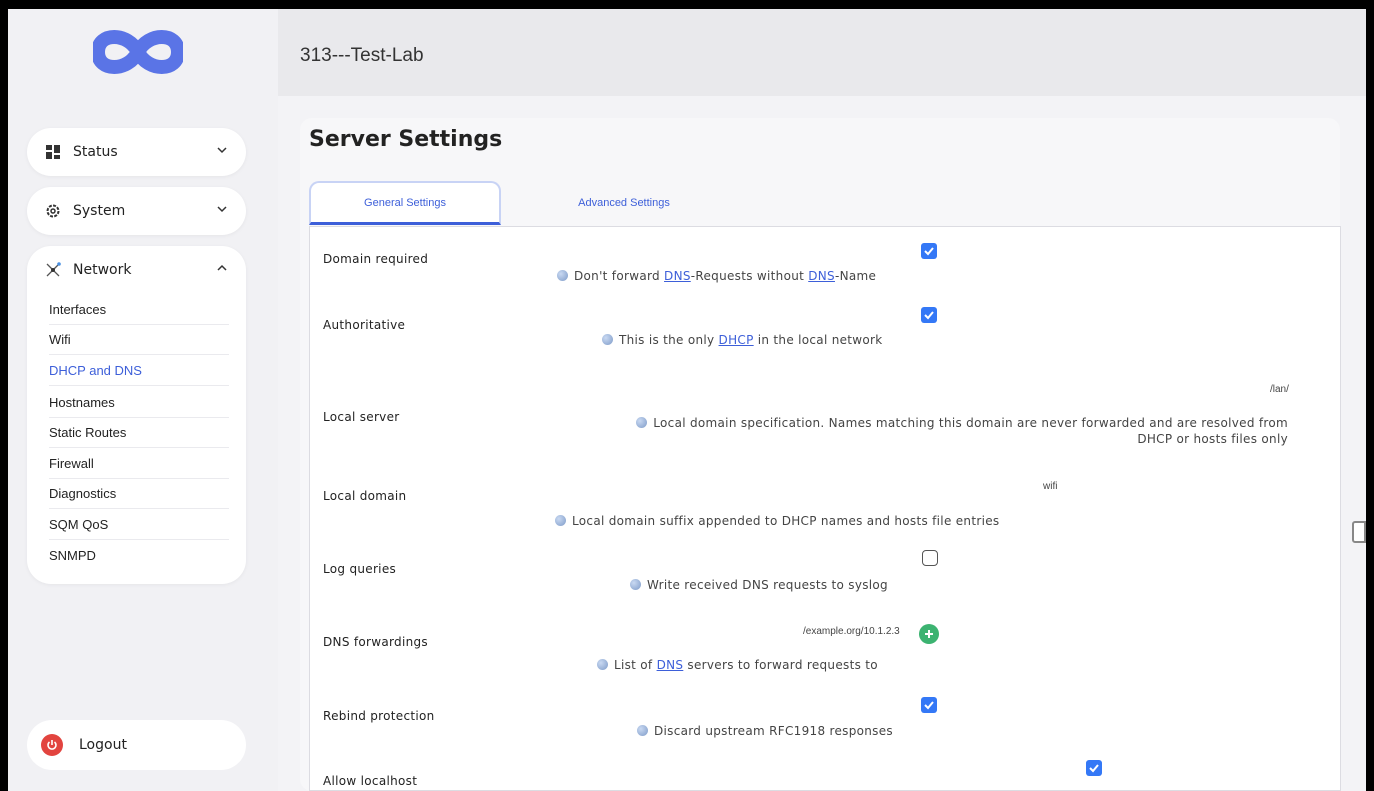  Describe the element at coordinates (376, 259) in the screenshot. I see `domain-required-label: Domain required` at that location.